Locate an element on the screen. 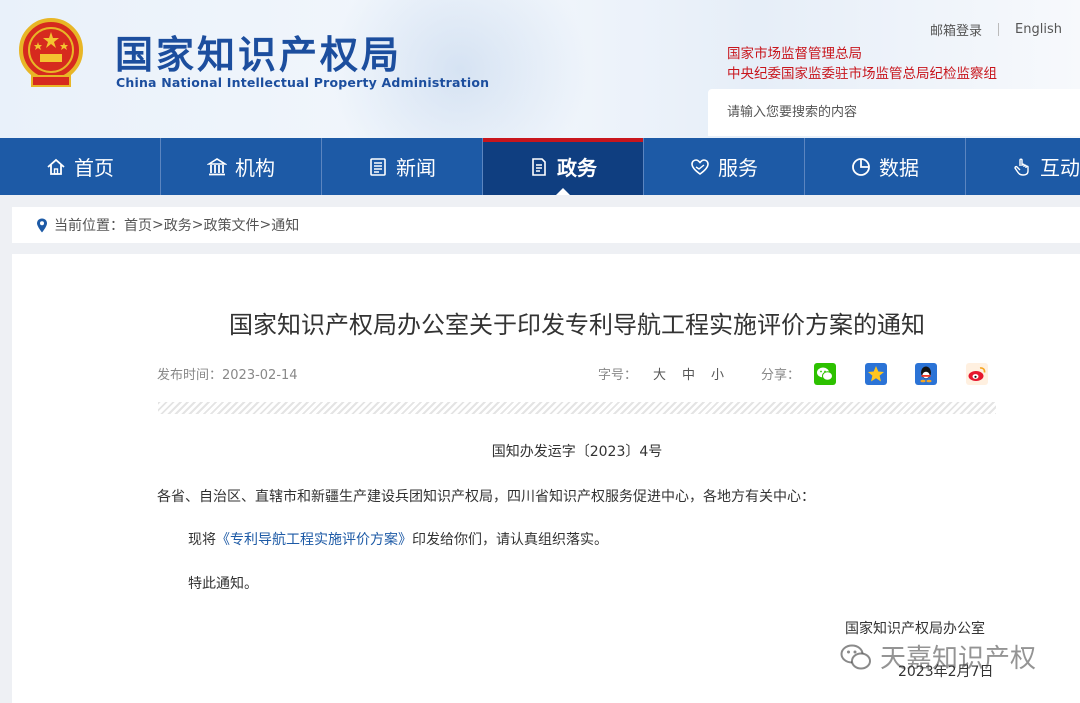 The width and height of the screenshot is (1080, 703). english-link: English is located at coordinates (1038, 29).